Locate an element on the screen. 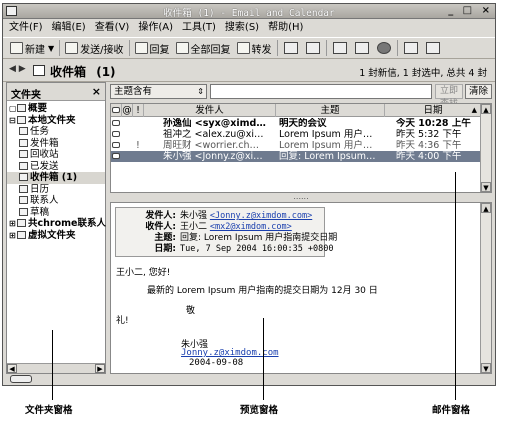 Image resolution: width=509 pixels, height=421 pixels. move-icon is located at coordinates (291, 48).